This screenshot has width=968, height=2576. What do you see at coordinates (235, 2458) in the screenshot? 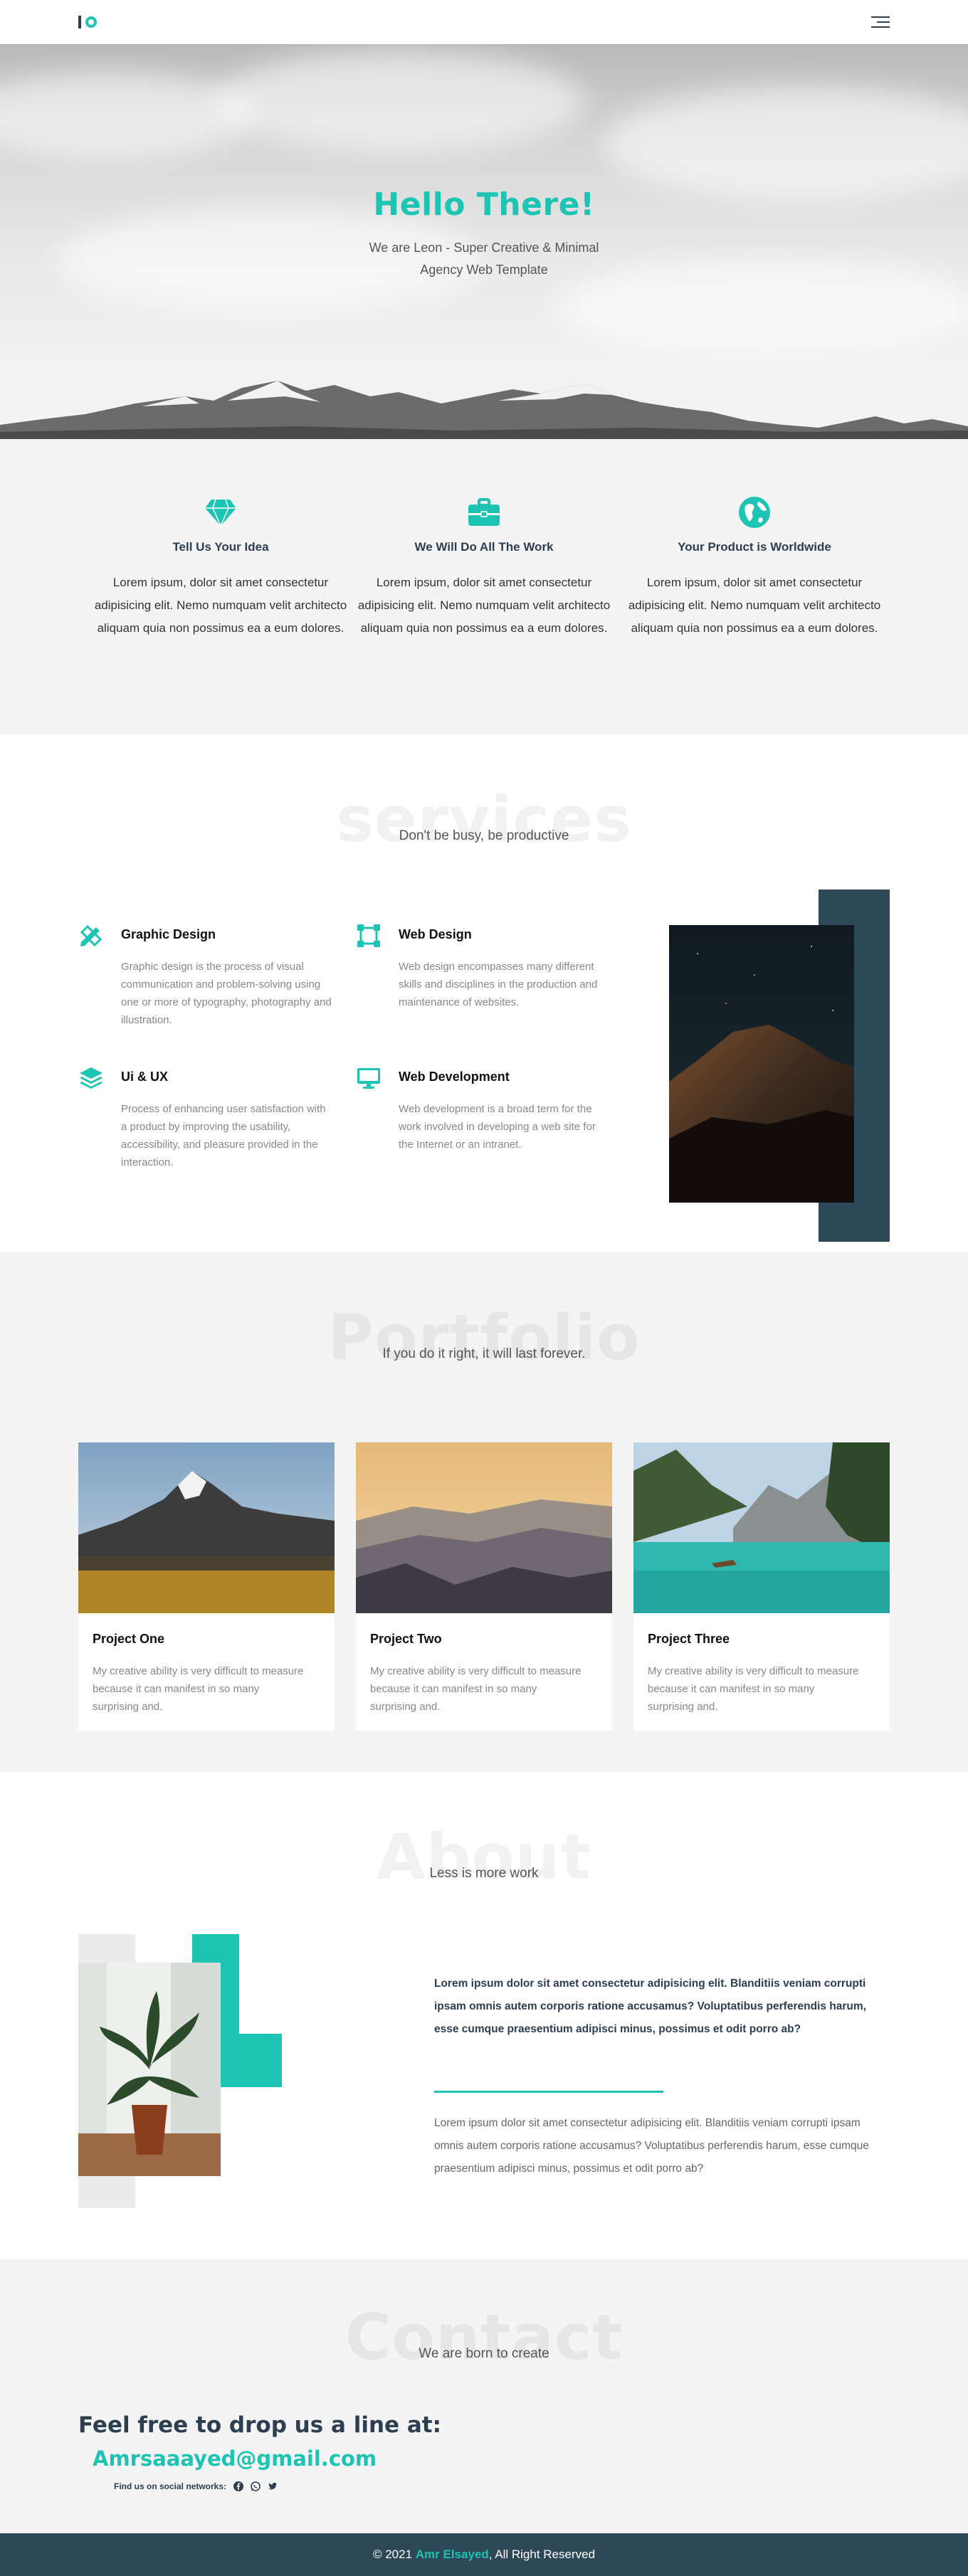
I see `contact-email-link: Amrsaaayed@gmail.com` at bounding box center [235, 2458].